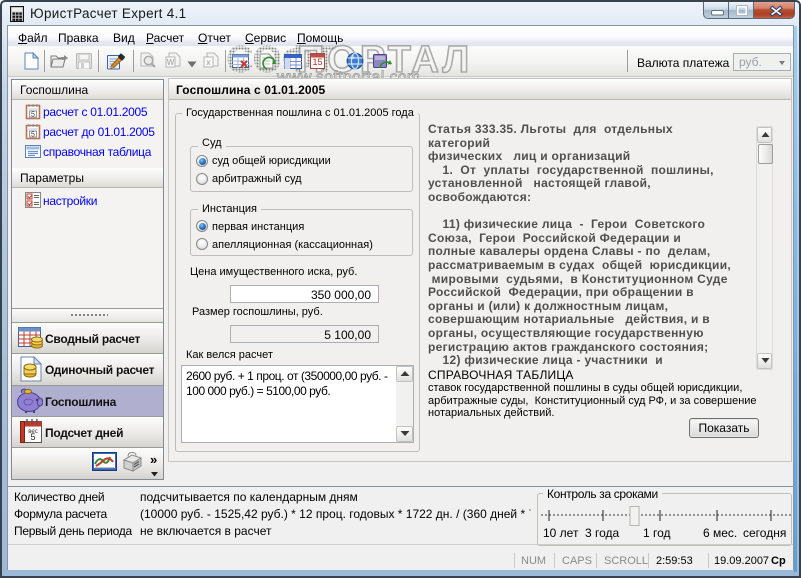 This screenshot has height=578, width=801. Describe the element at coordinates (171, 62) in the screenshot. I see `svg-text: W` at that location.